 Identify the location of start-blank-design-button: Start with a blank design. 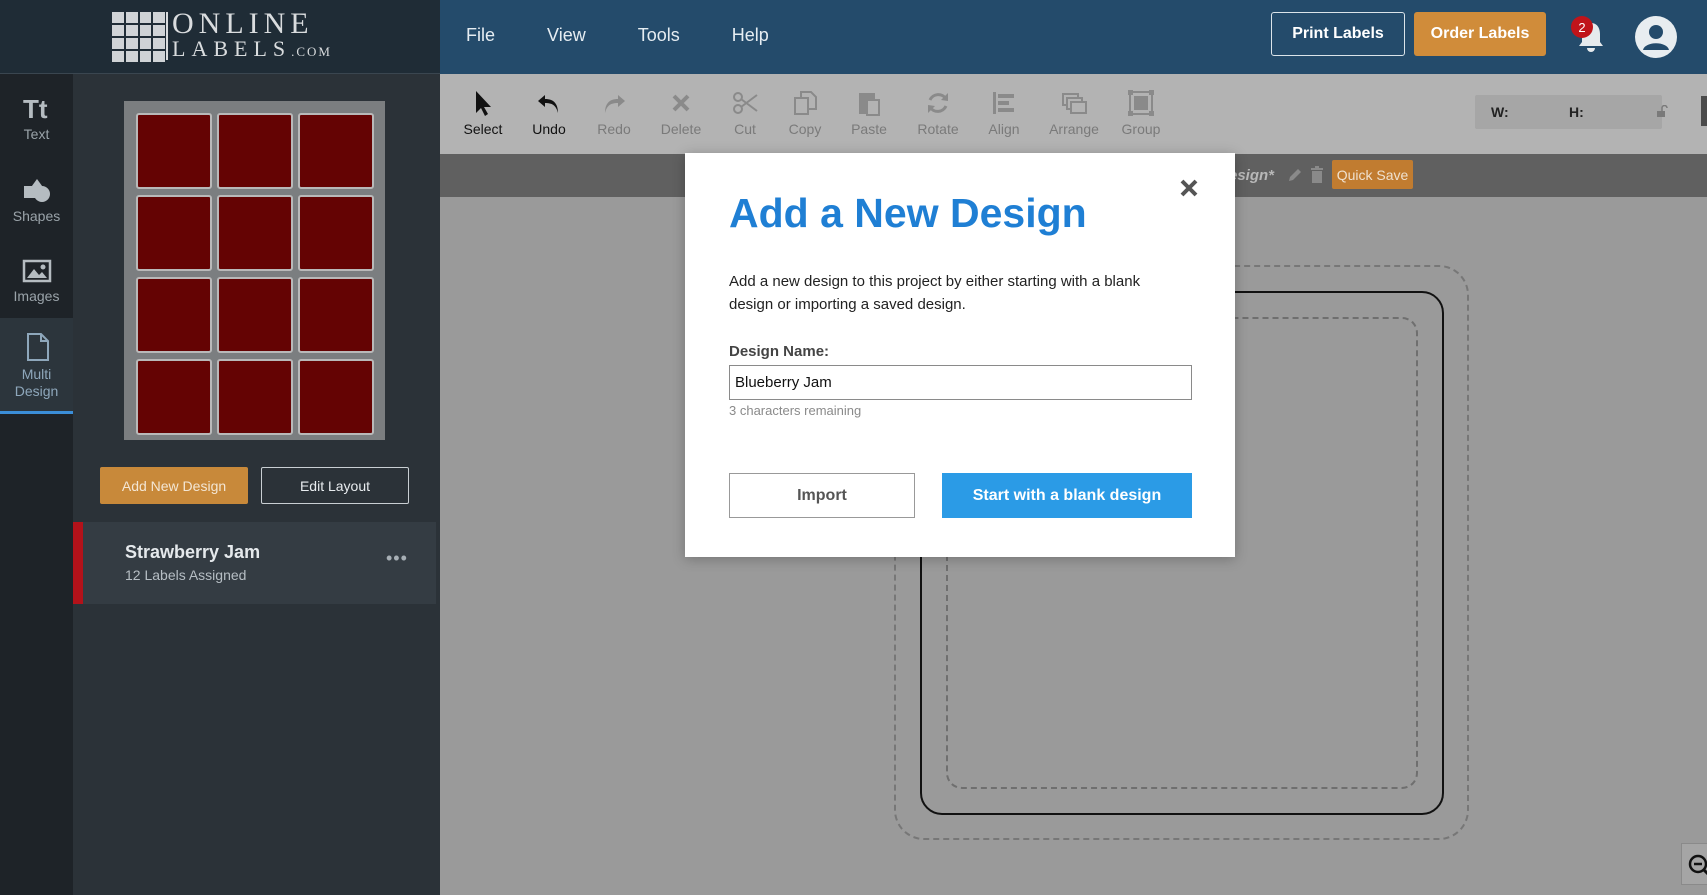
(1067, 495).